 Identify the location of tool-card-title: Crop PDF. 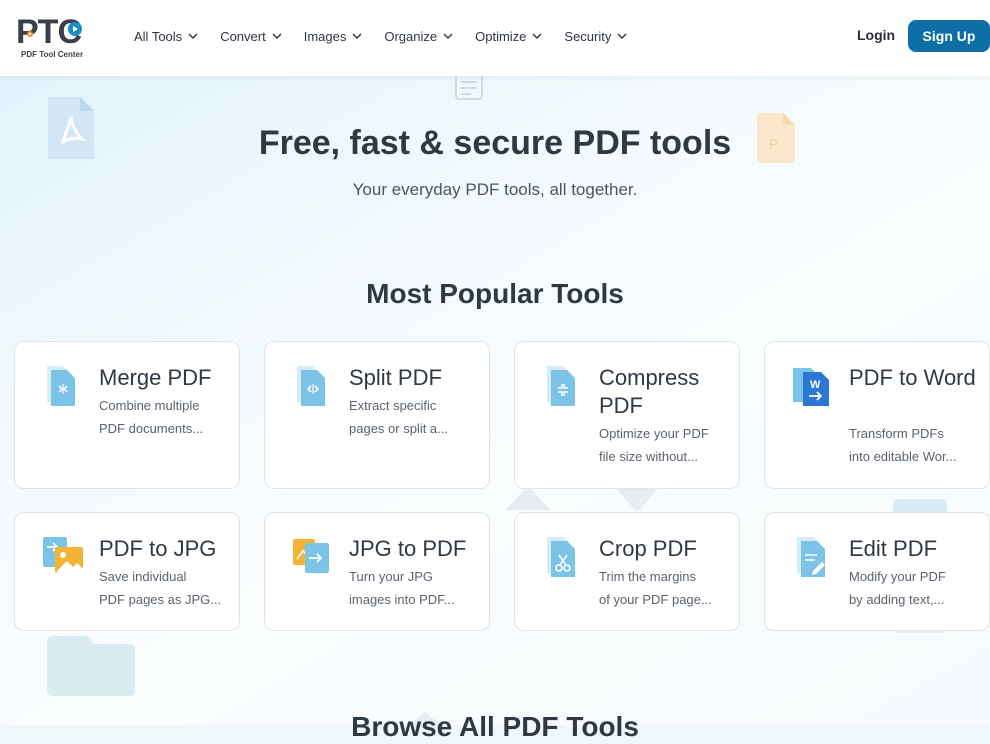
(648, 548).